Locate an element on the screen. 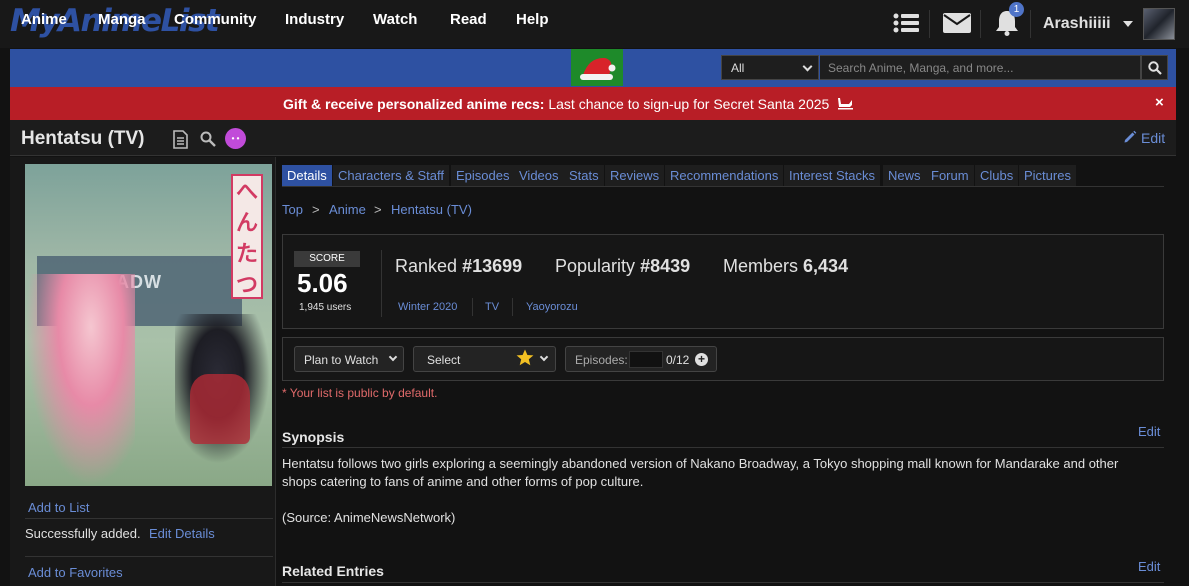 Image resolution: width=1189 pixels, height=586 pixels. nav-help: Help is located at coordinates (532, 19).